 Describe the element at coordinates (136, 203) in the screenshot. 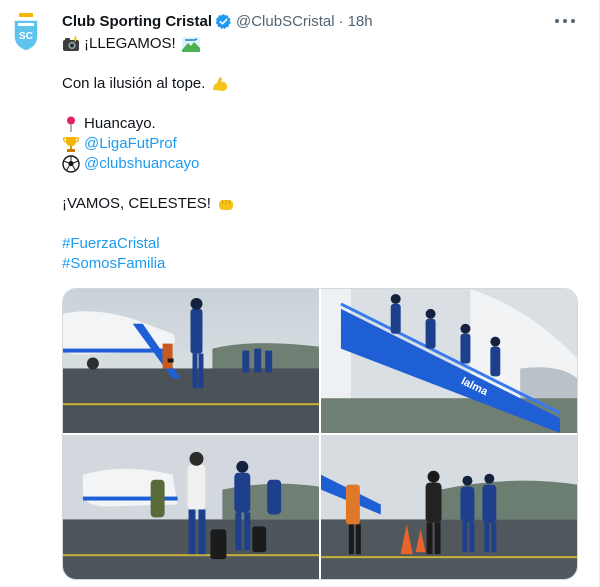

I see `tweet-line-cheer: ¡VAMOS, CELESTES!` at that location.